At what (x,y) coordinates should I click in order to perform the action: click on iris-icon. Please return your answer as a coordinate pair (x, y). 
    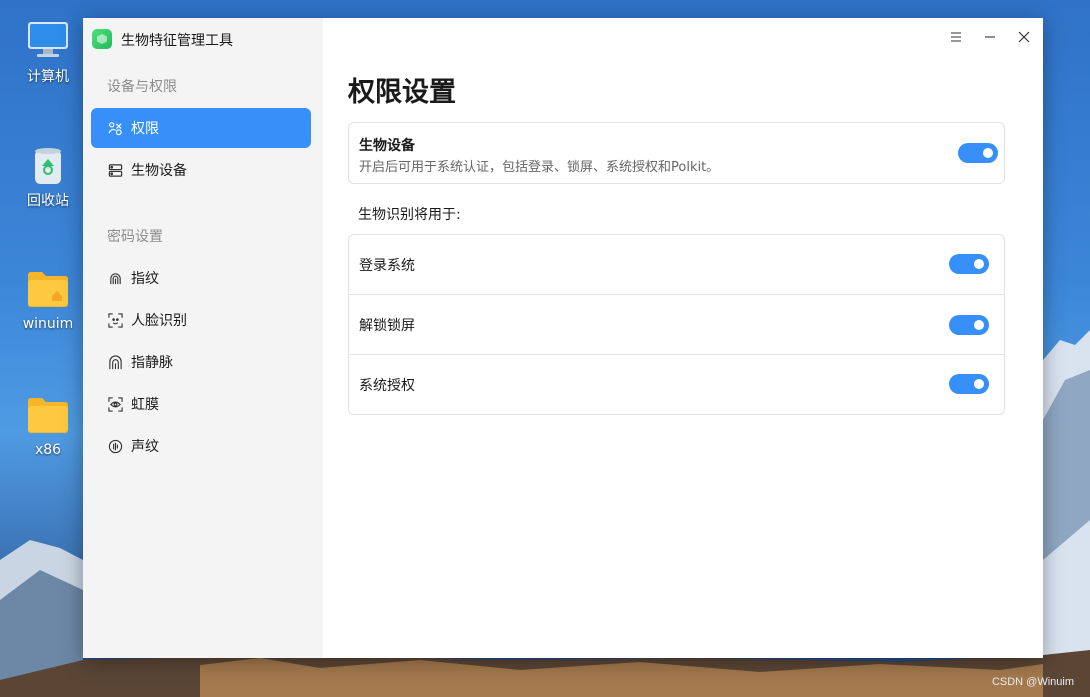
    Looking at the image, I should click on (115, 404).